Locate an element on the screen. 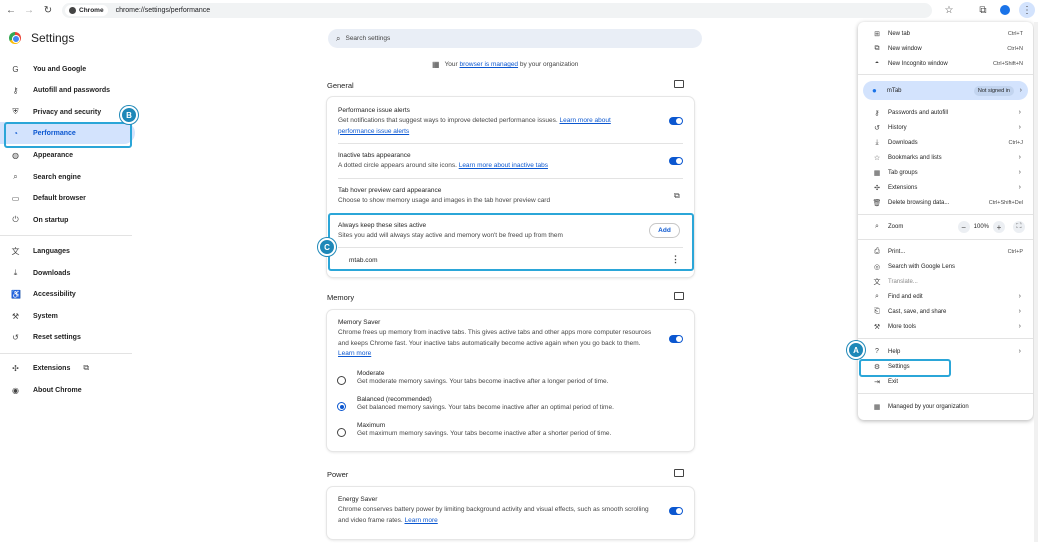 This screenshot has height=546, width=1041. memory-saver-link: Learn more is located at coordinates (354, 353).